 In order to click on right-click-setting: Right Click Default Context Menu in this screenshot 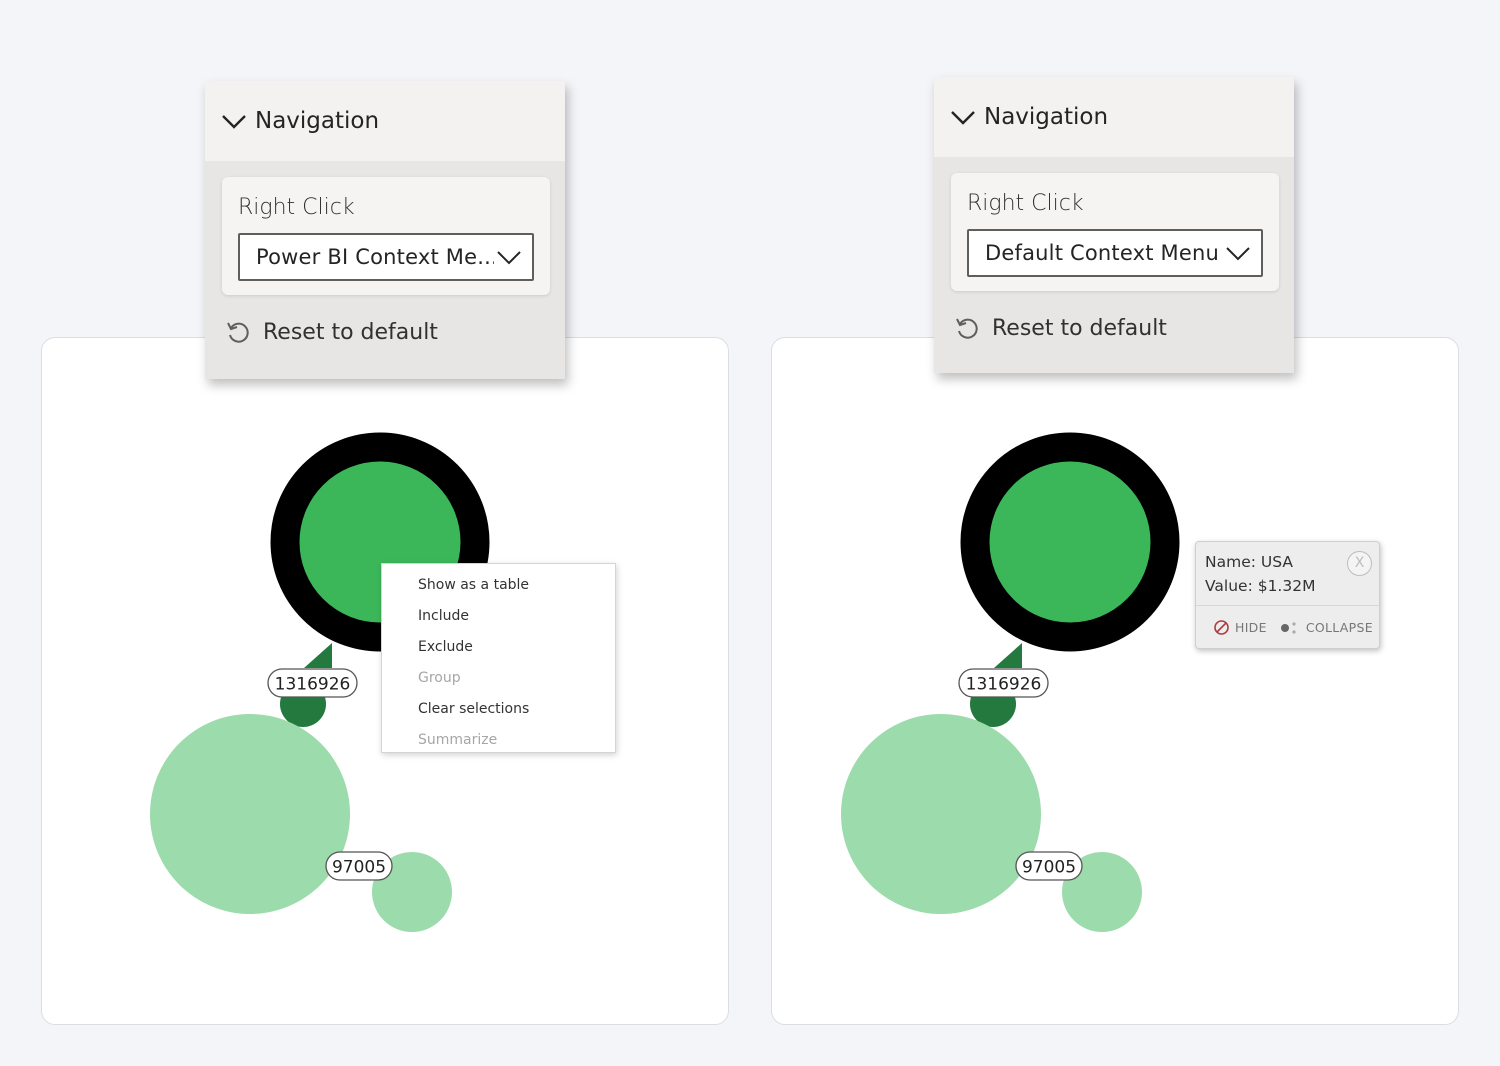, I will do `click(1115, 232)`.